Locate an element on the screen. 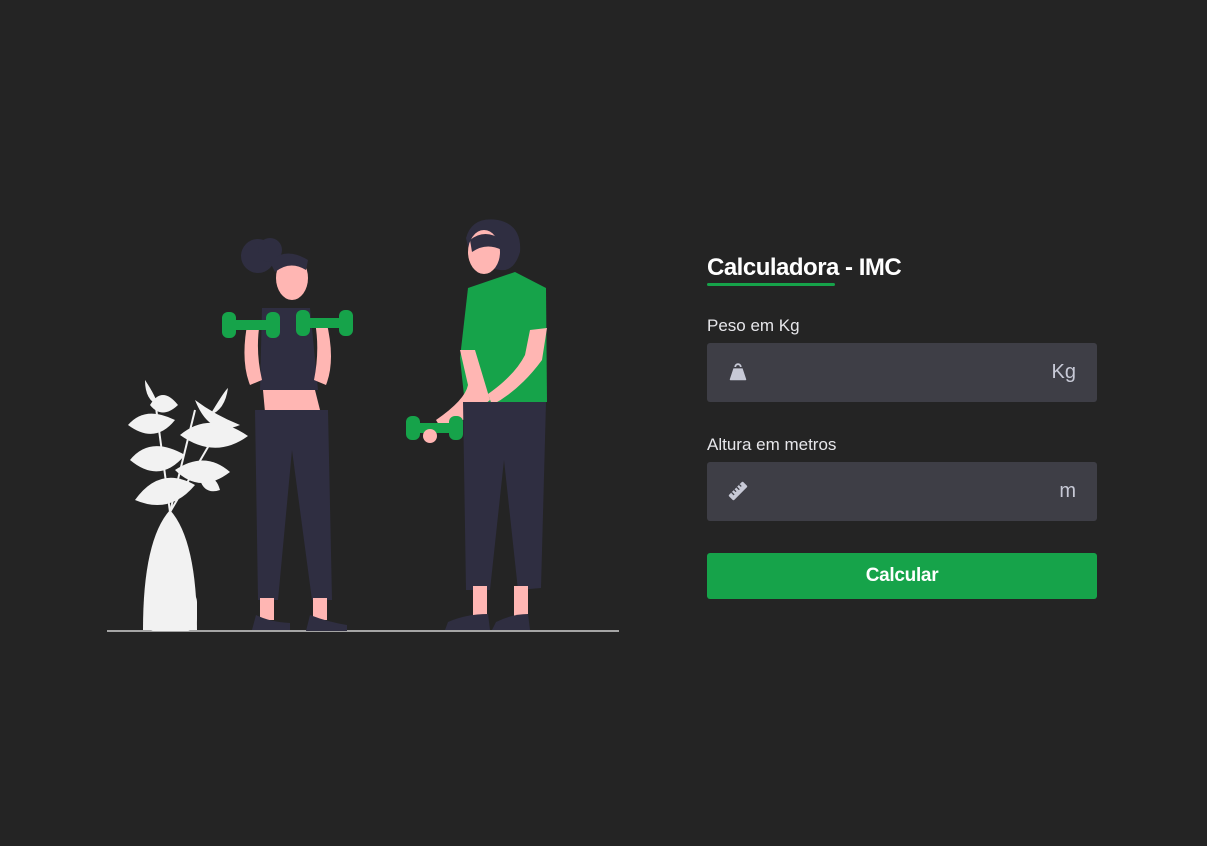 The image size is (1207, 846). weight-field: Kg is located at coordinates (902, 373).